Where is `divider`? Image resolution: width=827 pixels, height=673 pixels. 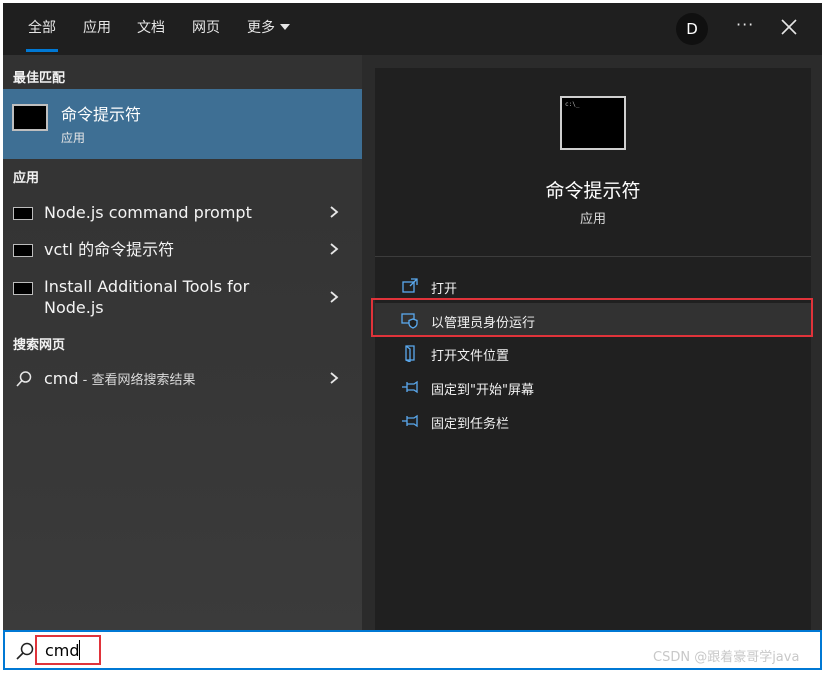 divider is located at coordinates (593, 256).